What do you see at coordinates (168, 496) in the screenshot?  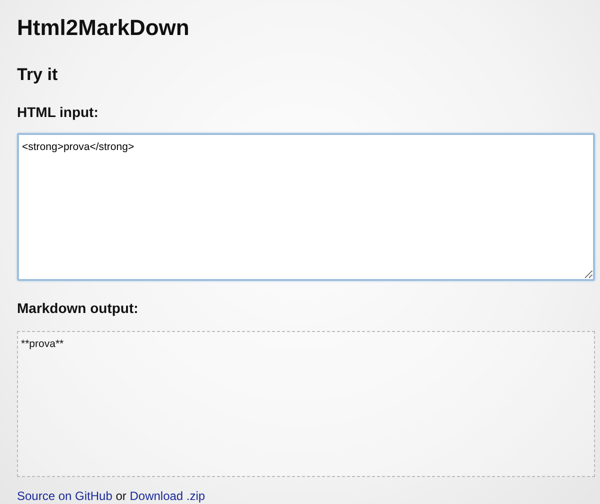 I see `download-link: Download .zip` at bounding box center [168, 496].